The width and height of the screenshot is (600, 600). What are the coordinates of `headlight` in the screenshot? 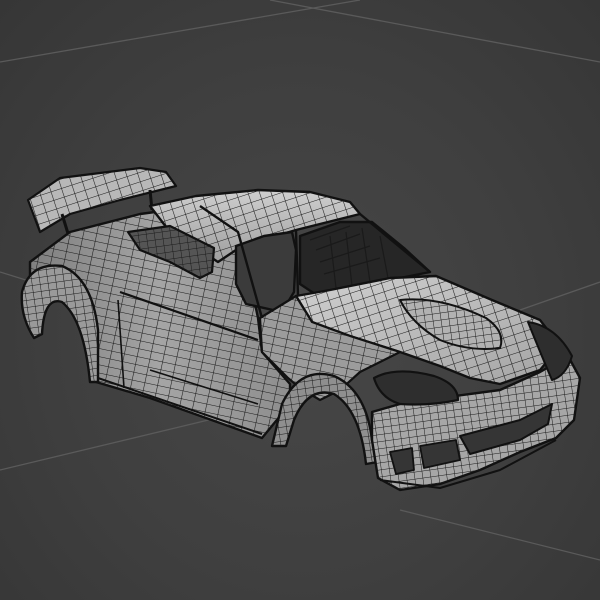 It's located at (416, 388).